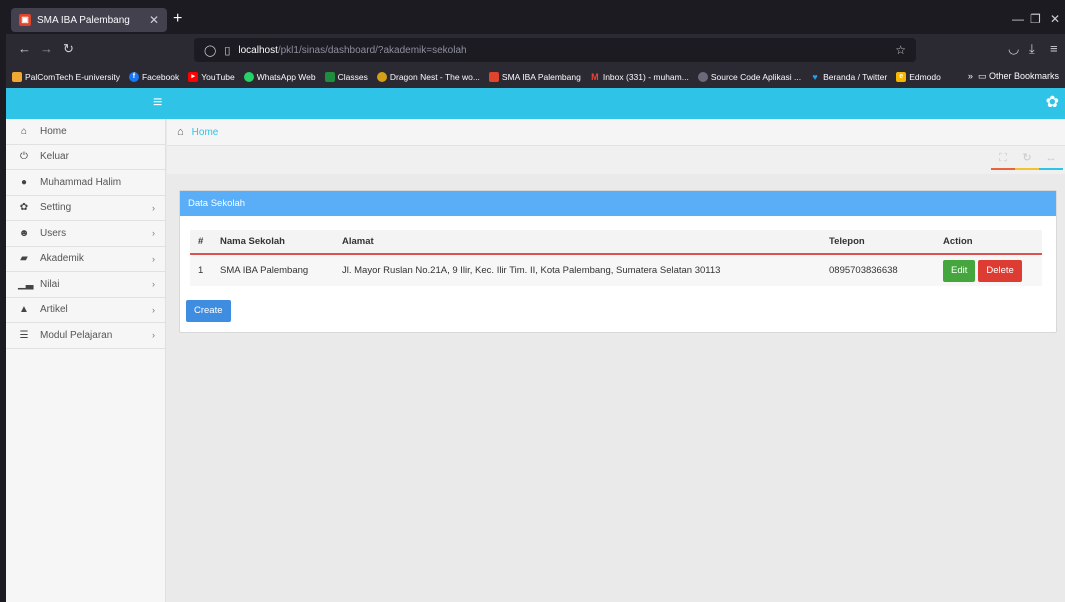 The height and width of the screenshot is (602, 1065). What do you see at coordinates (900, 50) in the screenshot?
I see `bookmark-star-icon: ☆` at bounding box center [900, 50].